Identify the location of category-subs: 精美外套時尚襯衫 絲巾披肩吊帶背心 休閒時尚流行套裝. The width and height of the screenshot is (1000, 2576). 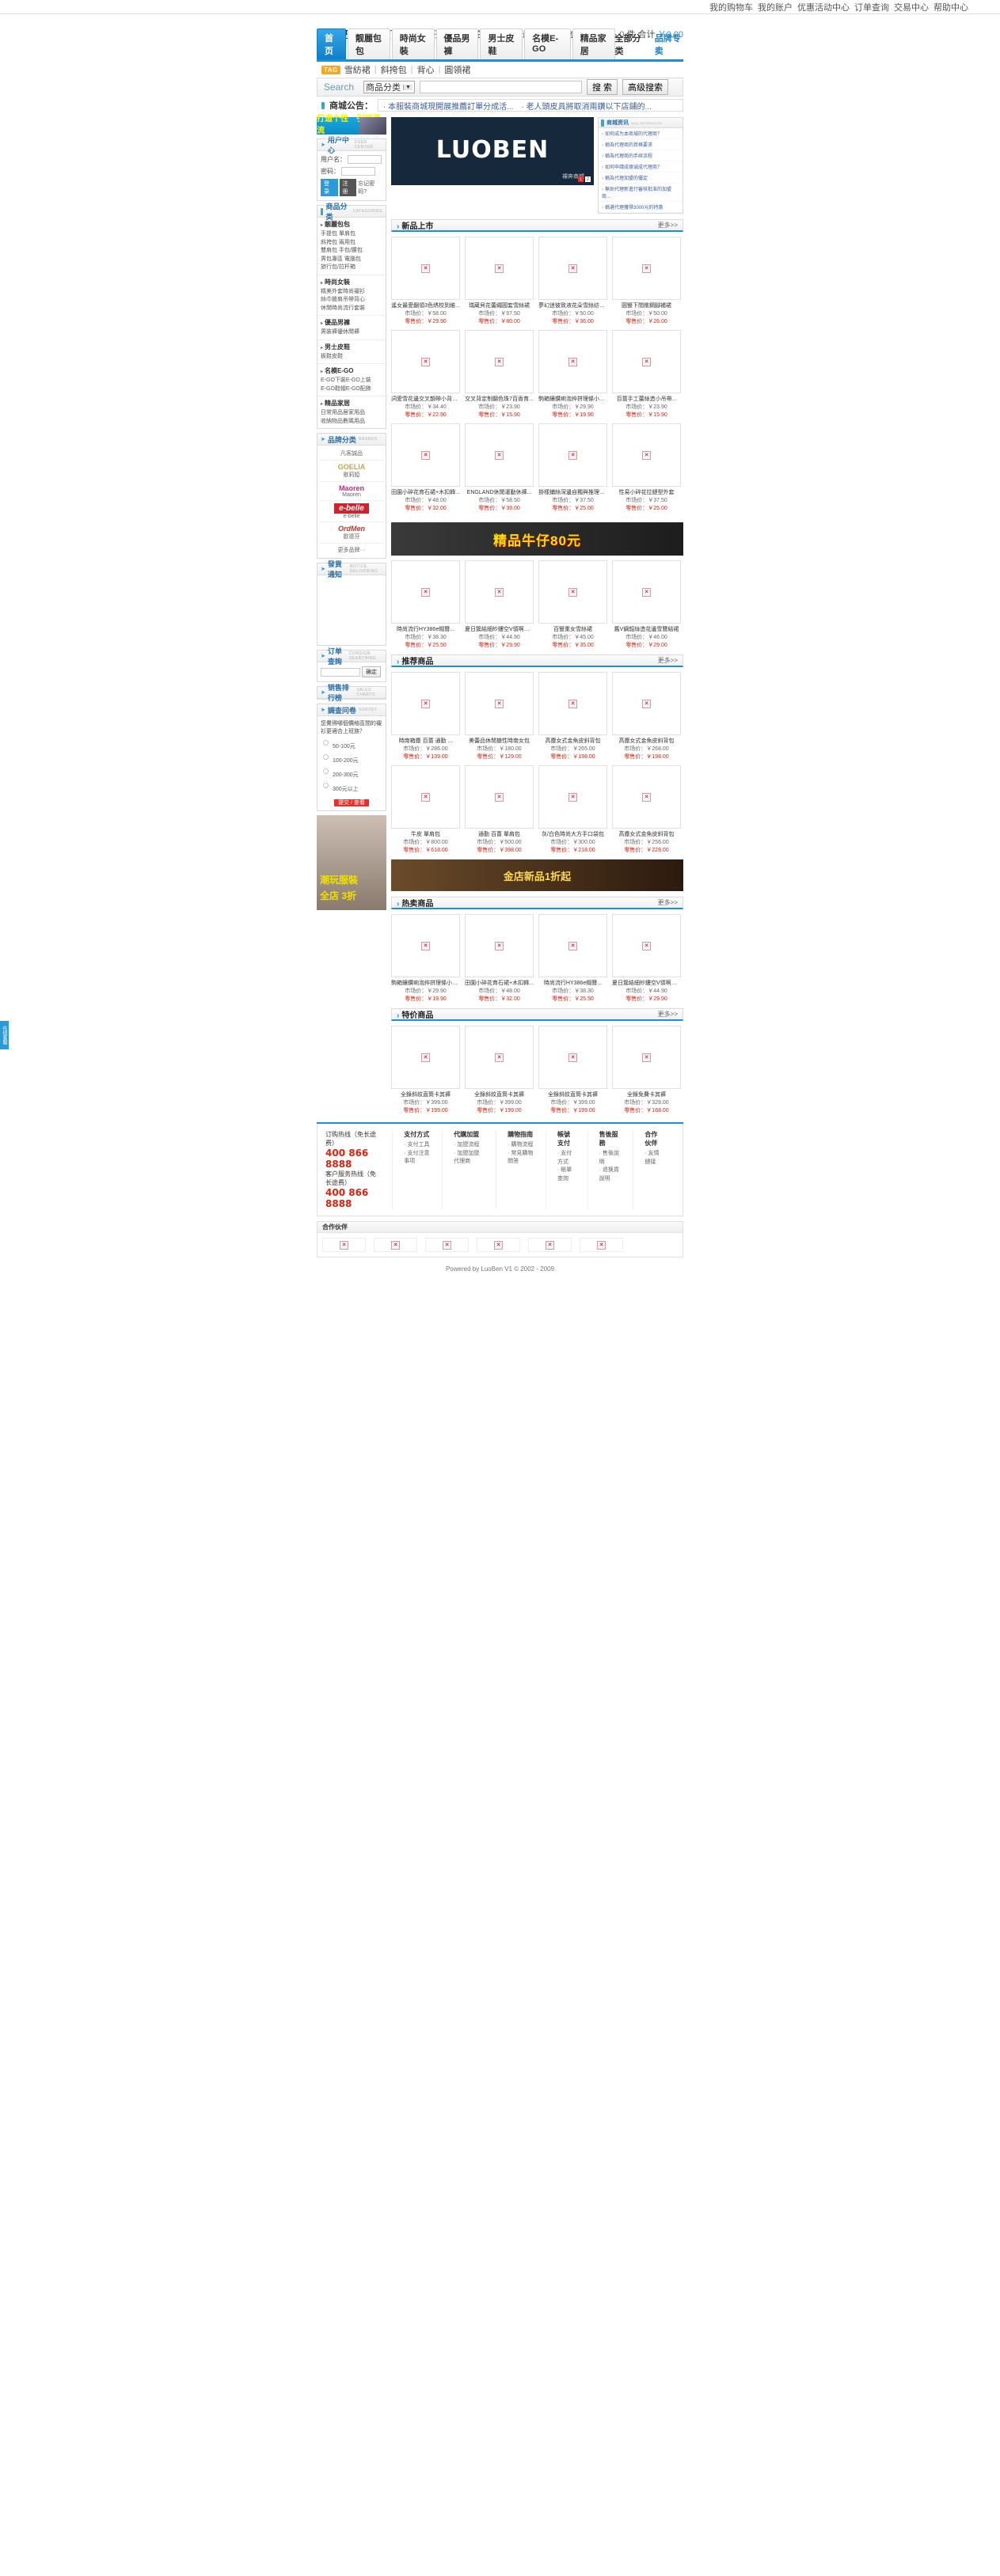
(351, 300).